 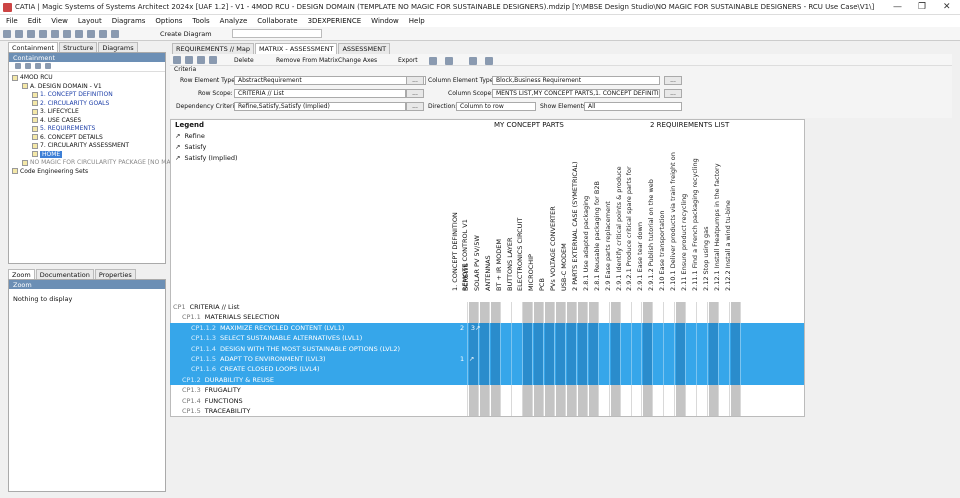 What do you see at coordinates (307, 60) in the screenshot?
I see `remove-from-matrix-button: Remove From Matrix` at bounding box center [307, 60].